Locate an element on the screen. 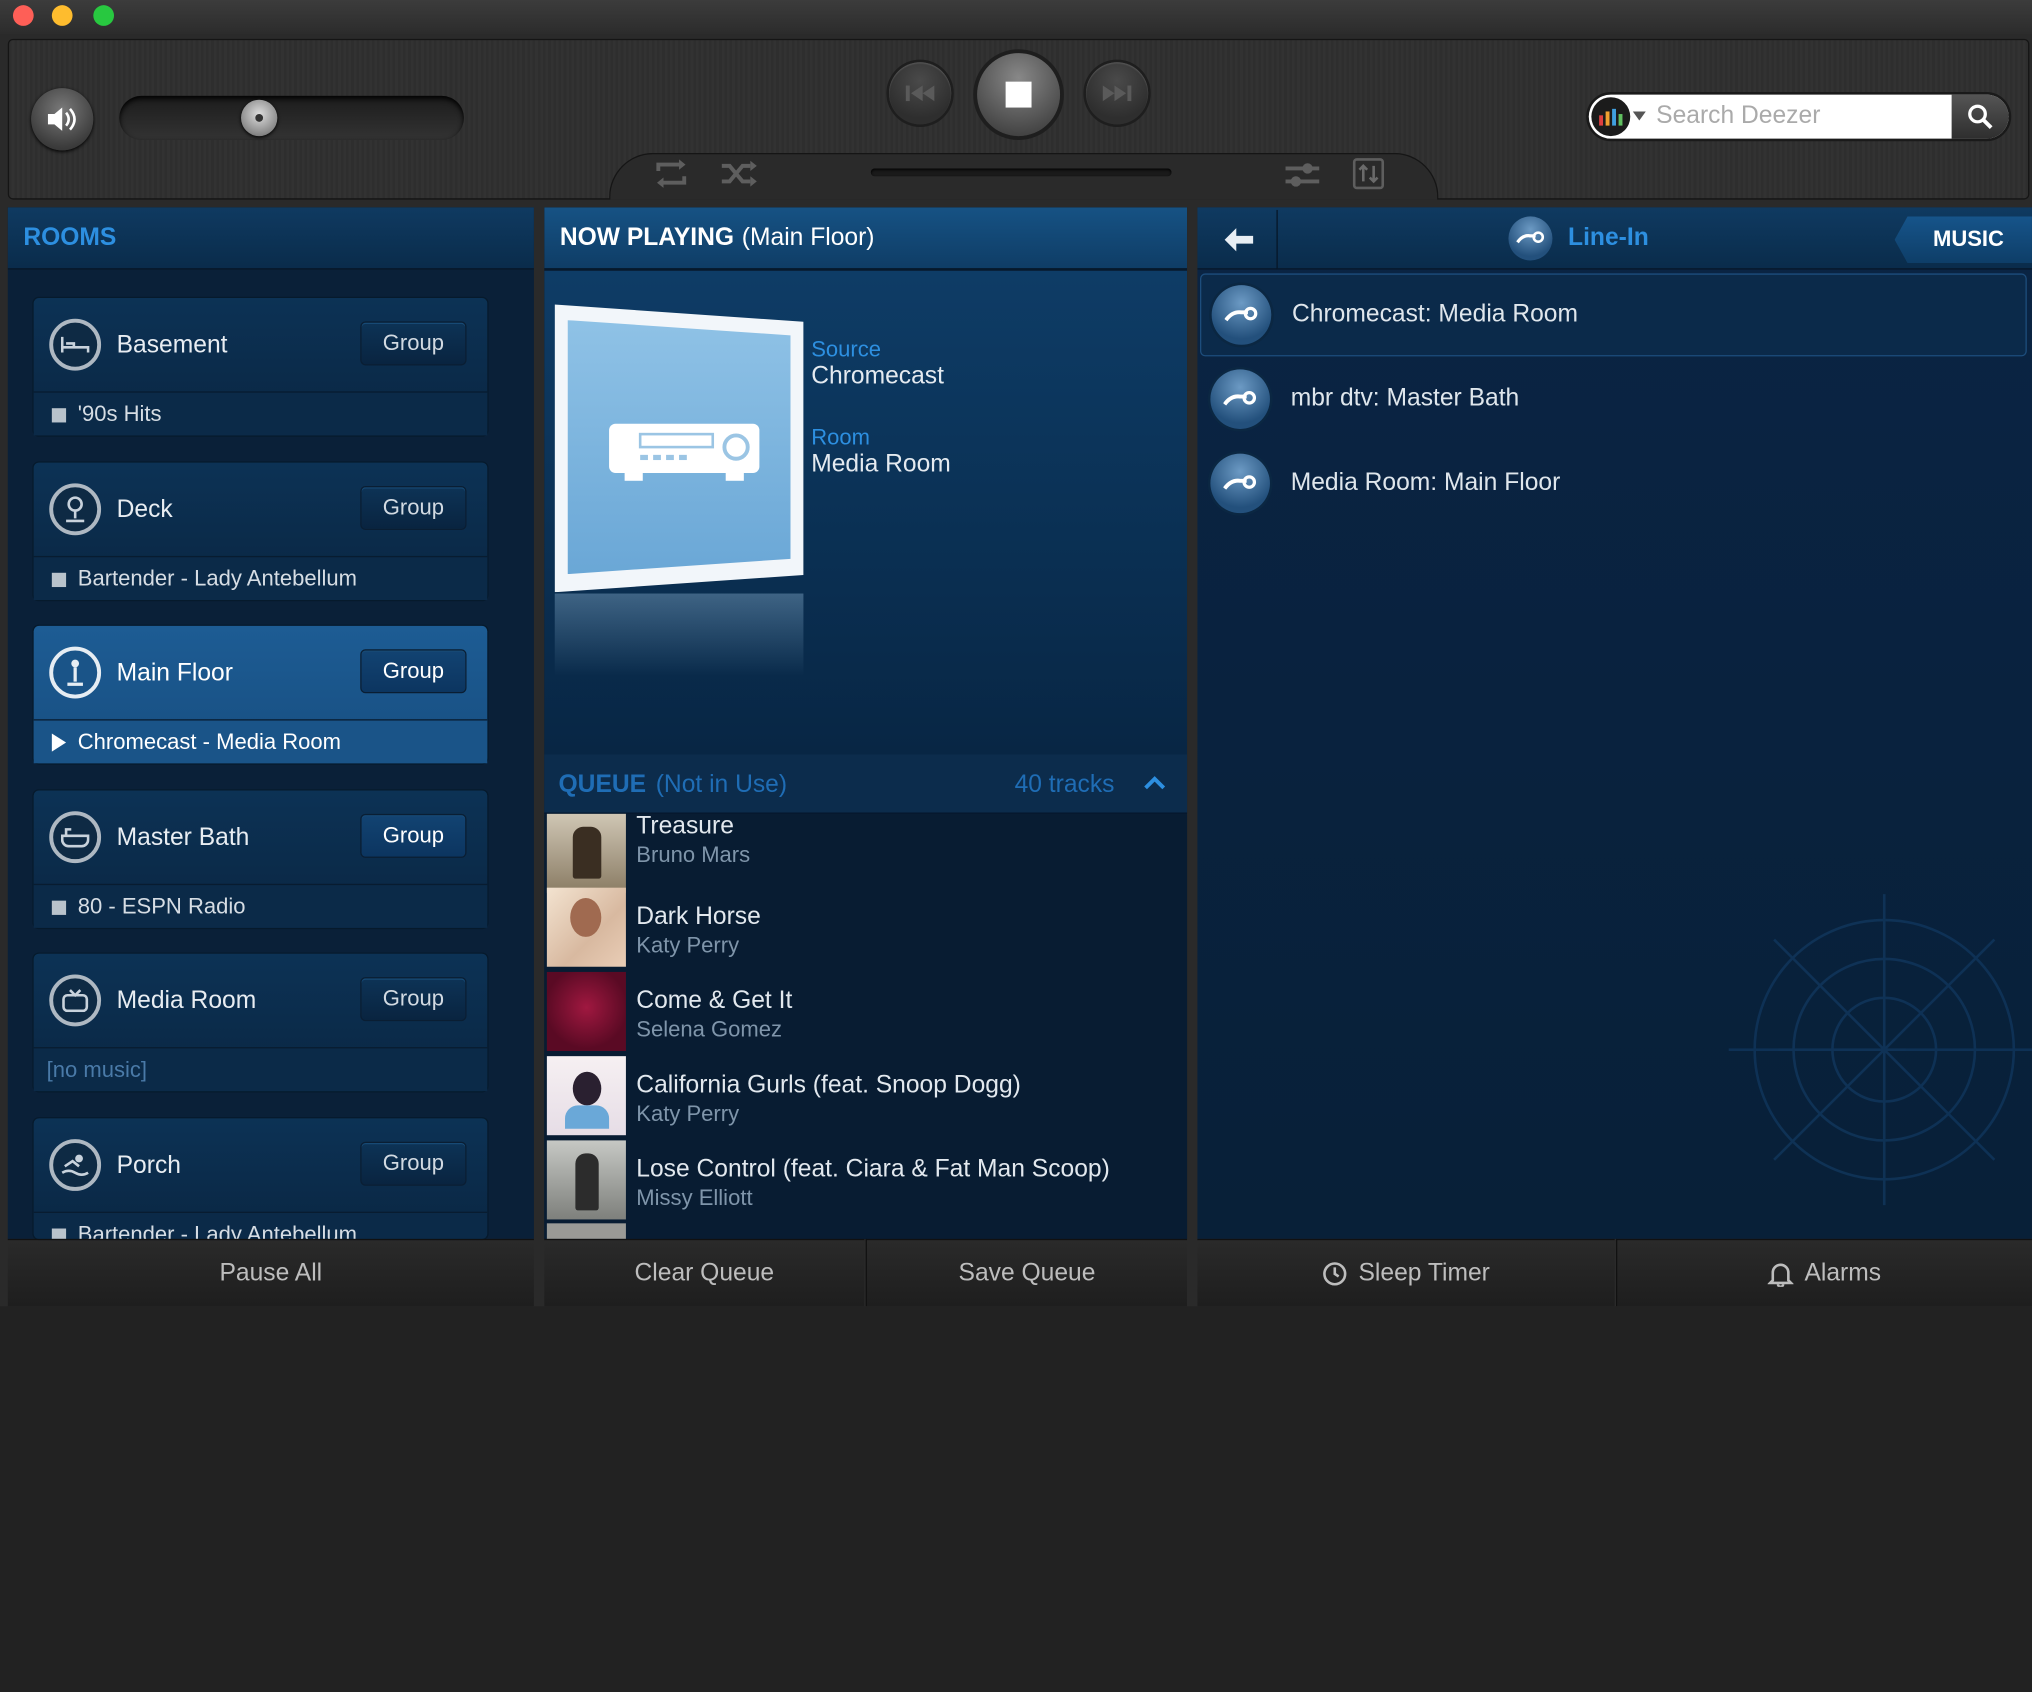 Image resolution: width=2032 pixels, height=1692 pixels. queue-item: Come & Get It Selena Gomez is located at coordinates (865, 1011).